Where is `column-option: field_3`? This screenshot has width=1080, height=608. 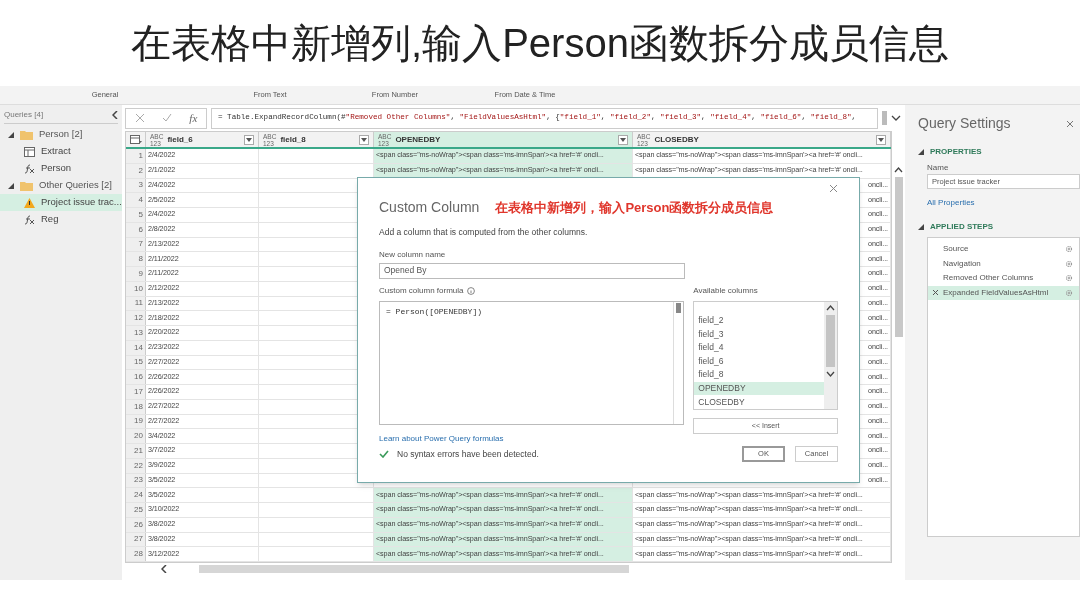
column-option: field_3 is located at coordinates (759, 334).